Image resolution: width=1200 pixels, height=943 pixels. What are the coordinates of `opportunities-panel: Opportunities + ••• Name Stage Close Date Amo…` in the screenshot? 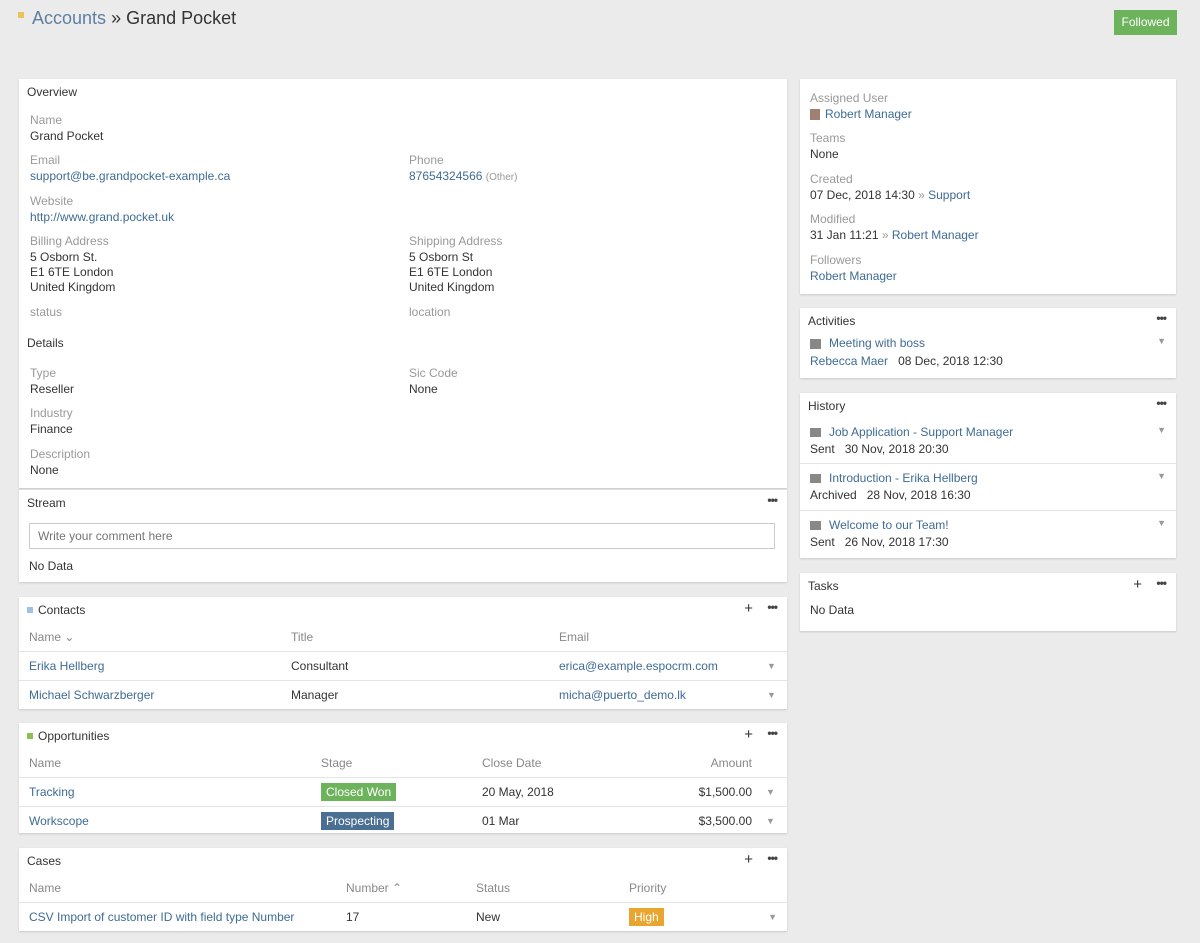 It's located at (403, 779).